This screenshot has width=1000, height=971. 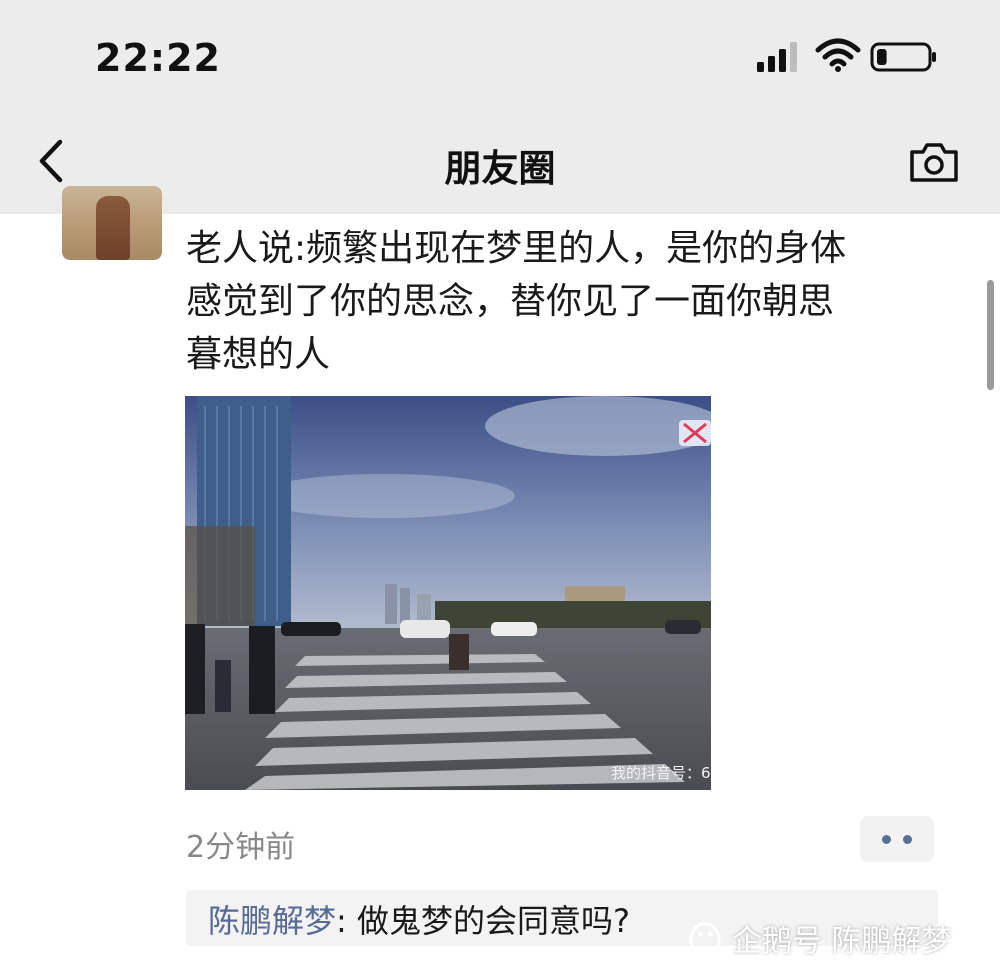 I want to click on comment: 陈鹏解梦: 做鬼梦的会同意吗?, so click(x=419, y=919).